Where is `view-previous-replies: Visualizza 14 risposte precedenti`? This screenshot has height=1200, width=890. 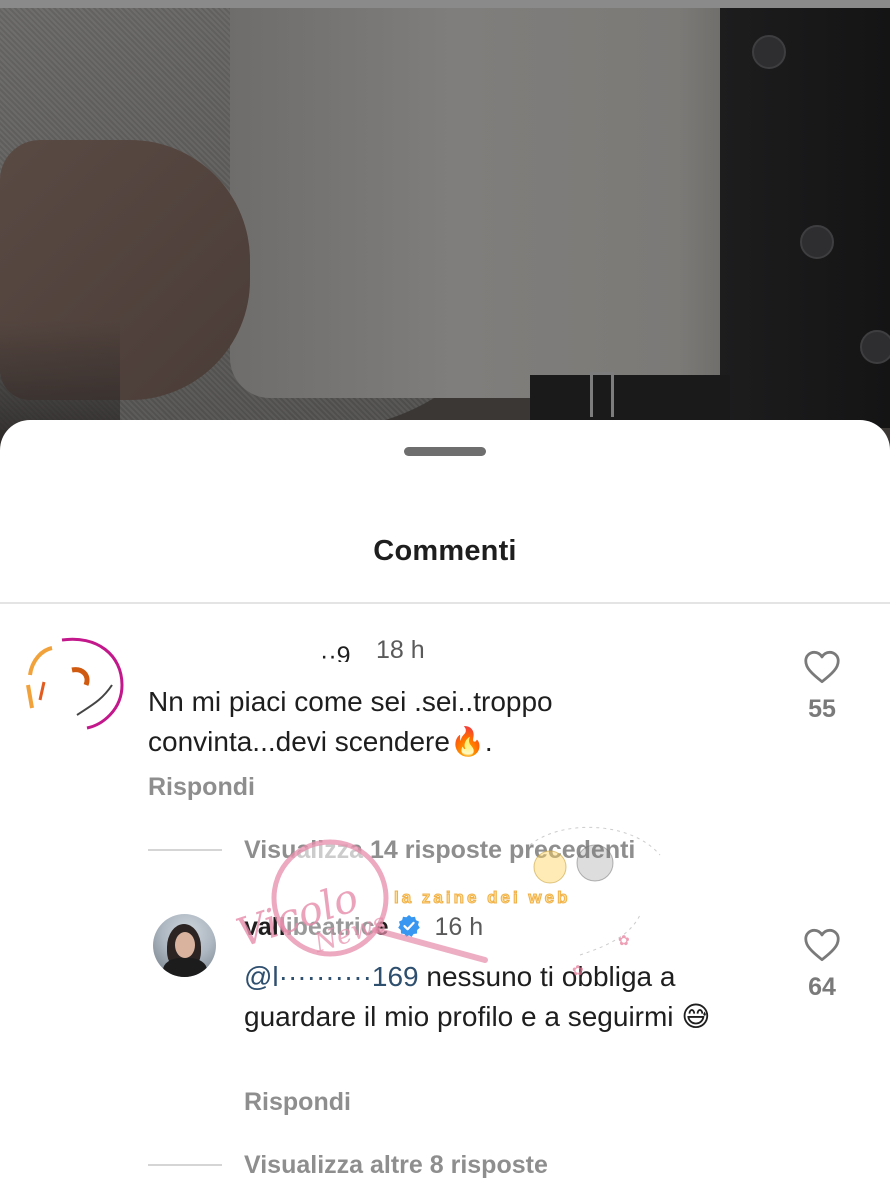
view-previous-replies: Visualizza 14 risposte precedenti is located at coordinates (391, 850).